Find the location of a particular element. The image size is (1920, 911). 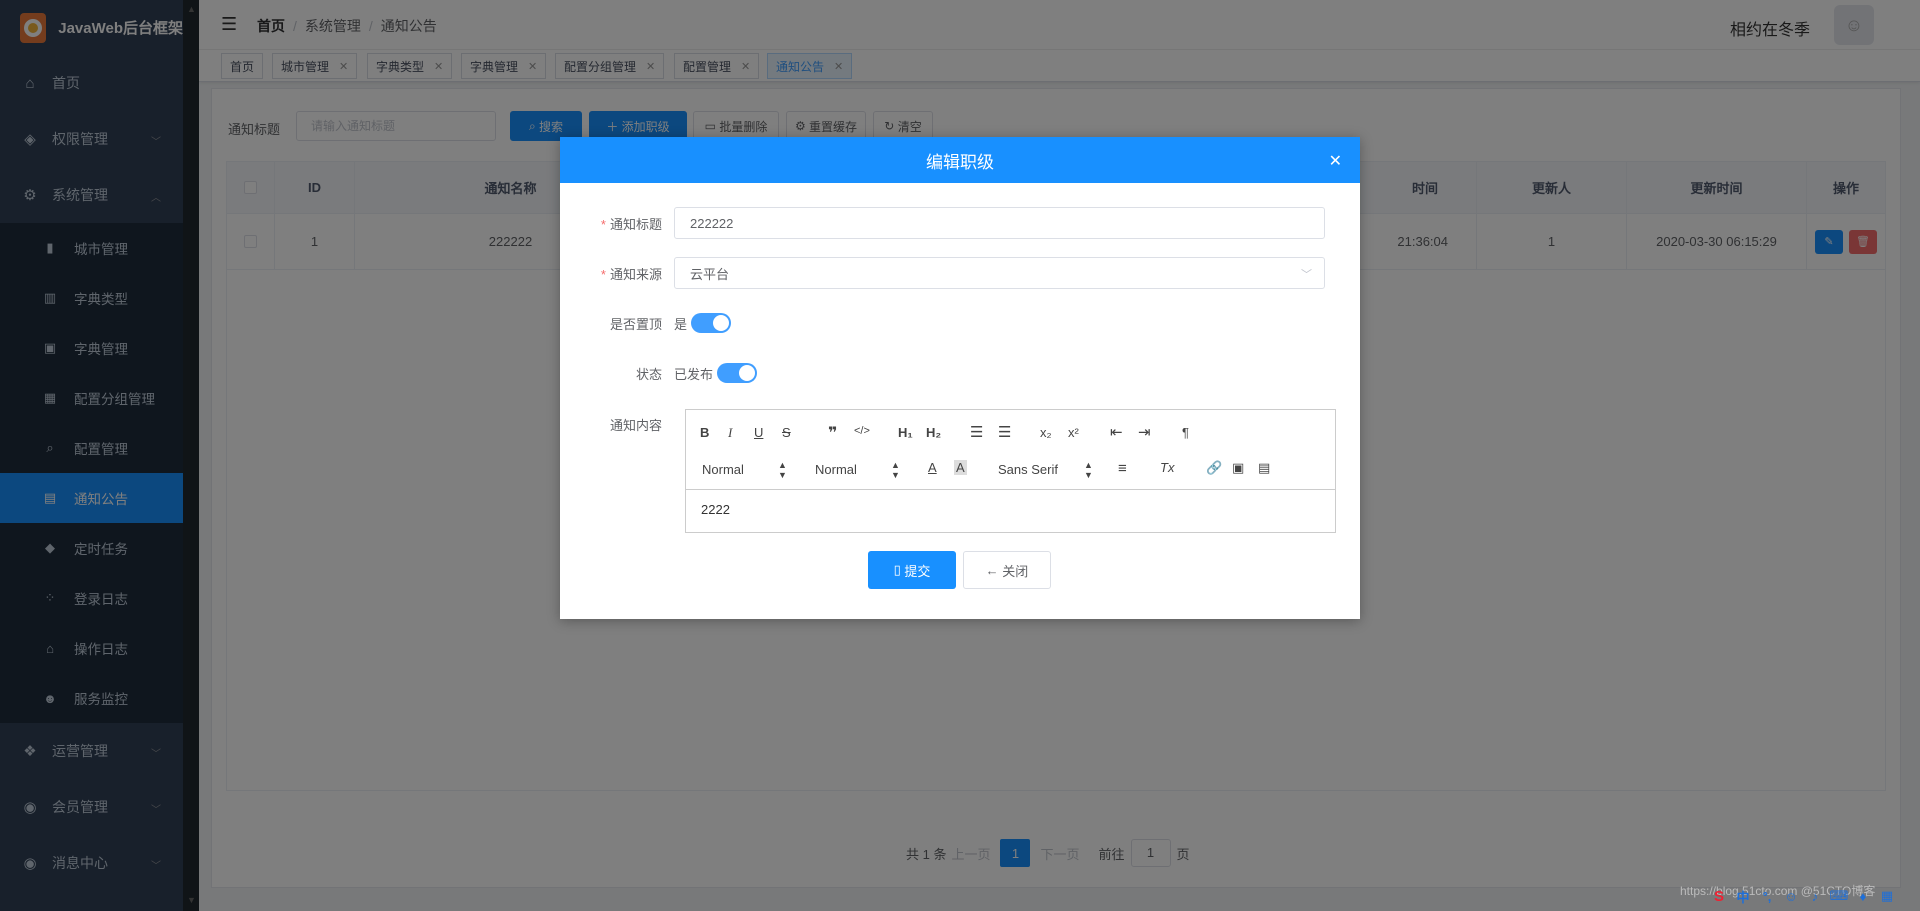

input-method-icon: S is located at coordinates (1719, 896).